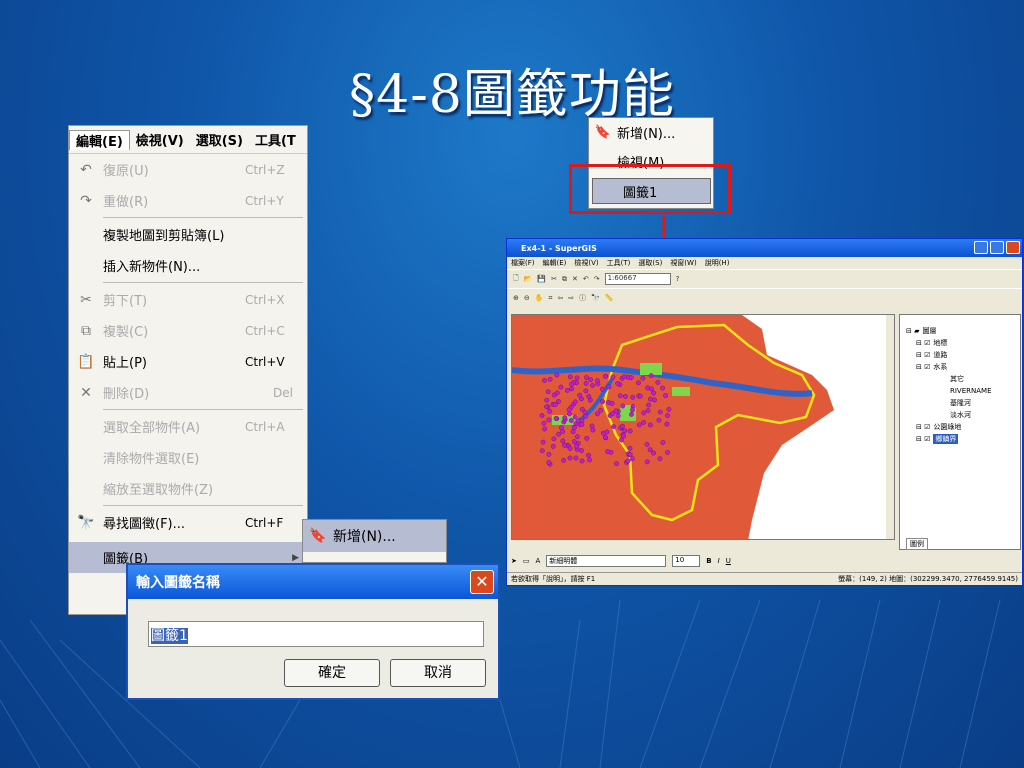 This screenshot has width=1024, height=768. I want to click on legend-layer-landmark: ⊟ ☑ 地標, so click(963, 343).